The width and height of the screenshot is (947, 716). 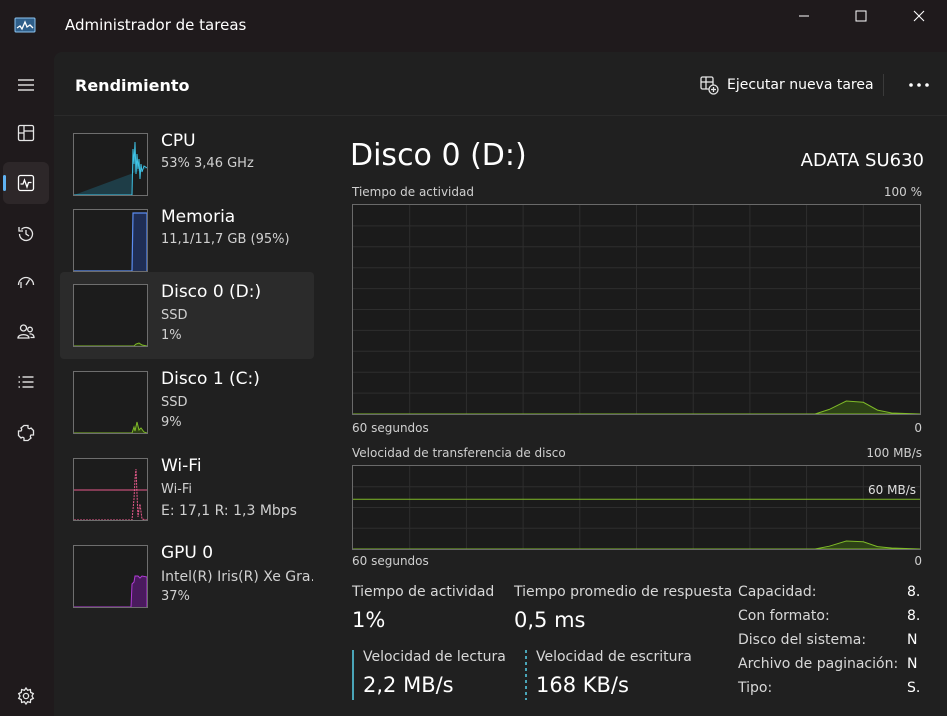 I want to click on resource-usage: 37%, so click(x=175, y=596).